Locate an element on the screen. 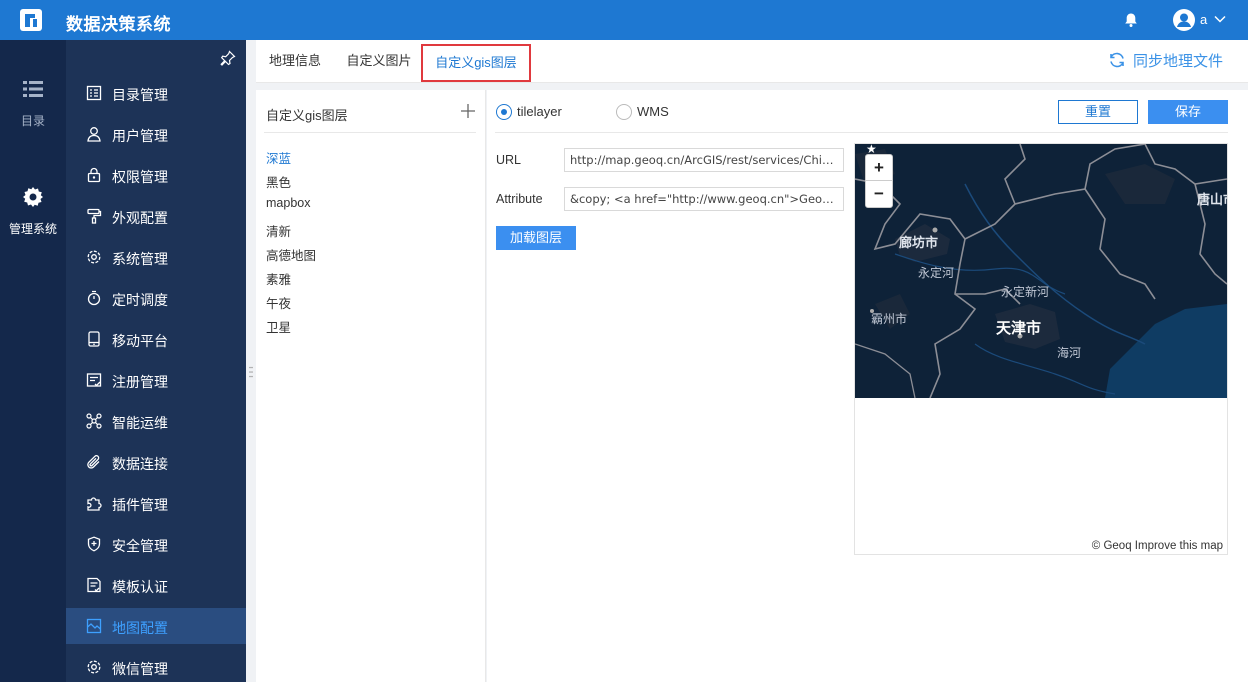  reset-button: 重置 is located at coordinates (1098, 112).